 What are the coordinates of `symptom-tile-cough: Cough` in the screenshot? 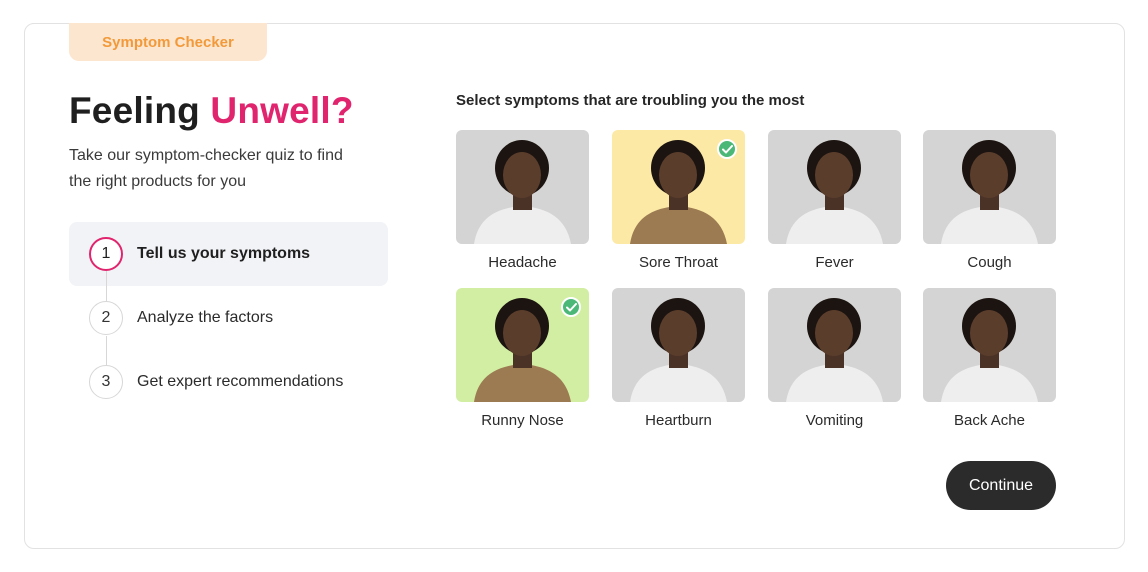 It's located at (989, 200).